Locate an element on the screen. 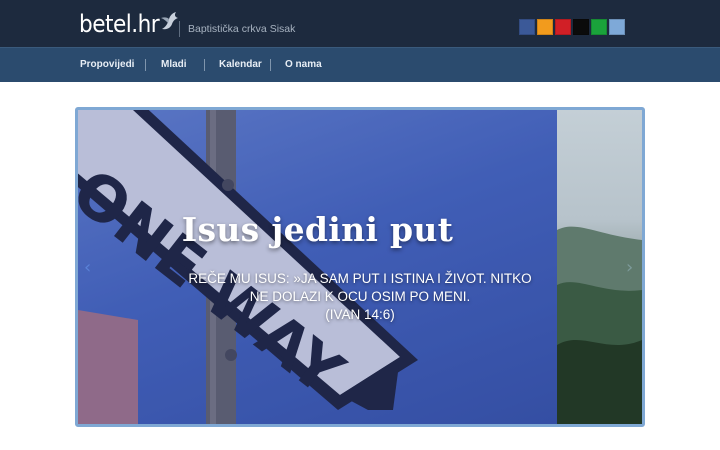 The height and width of the screenshot is (450, 720). email-icon is located at coordinates (617, 27).